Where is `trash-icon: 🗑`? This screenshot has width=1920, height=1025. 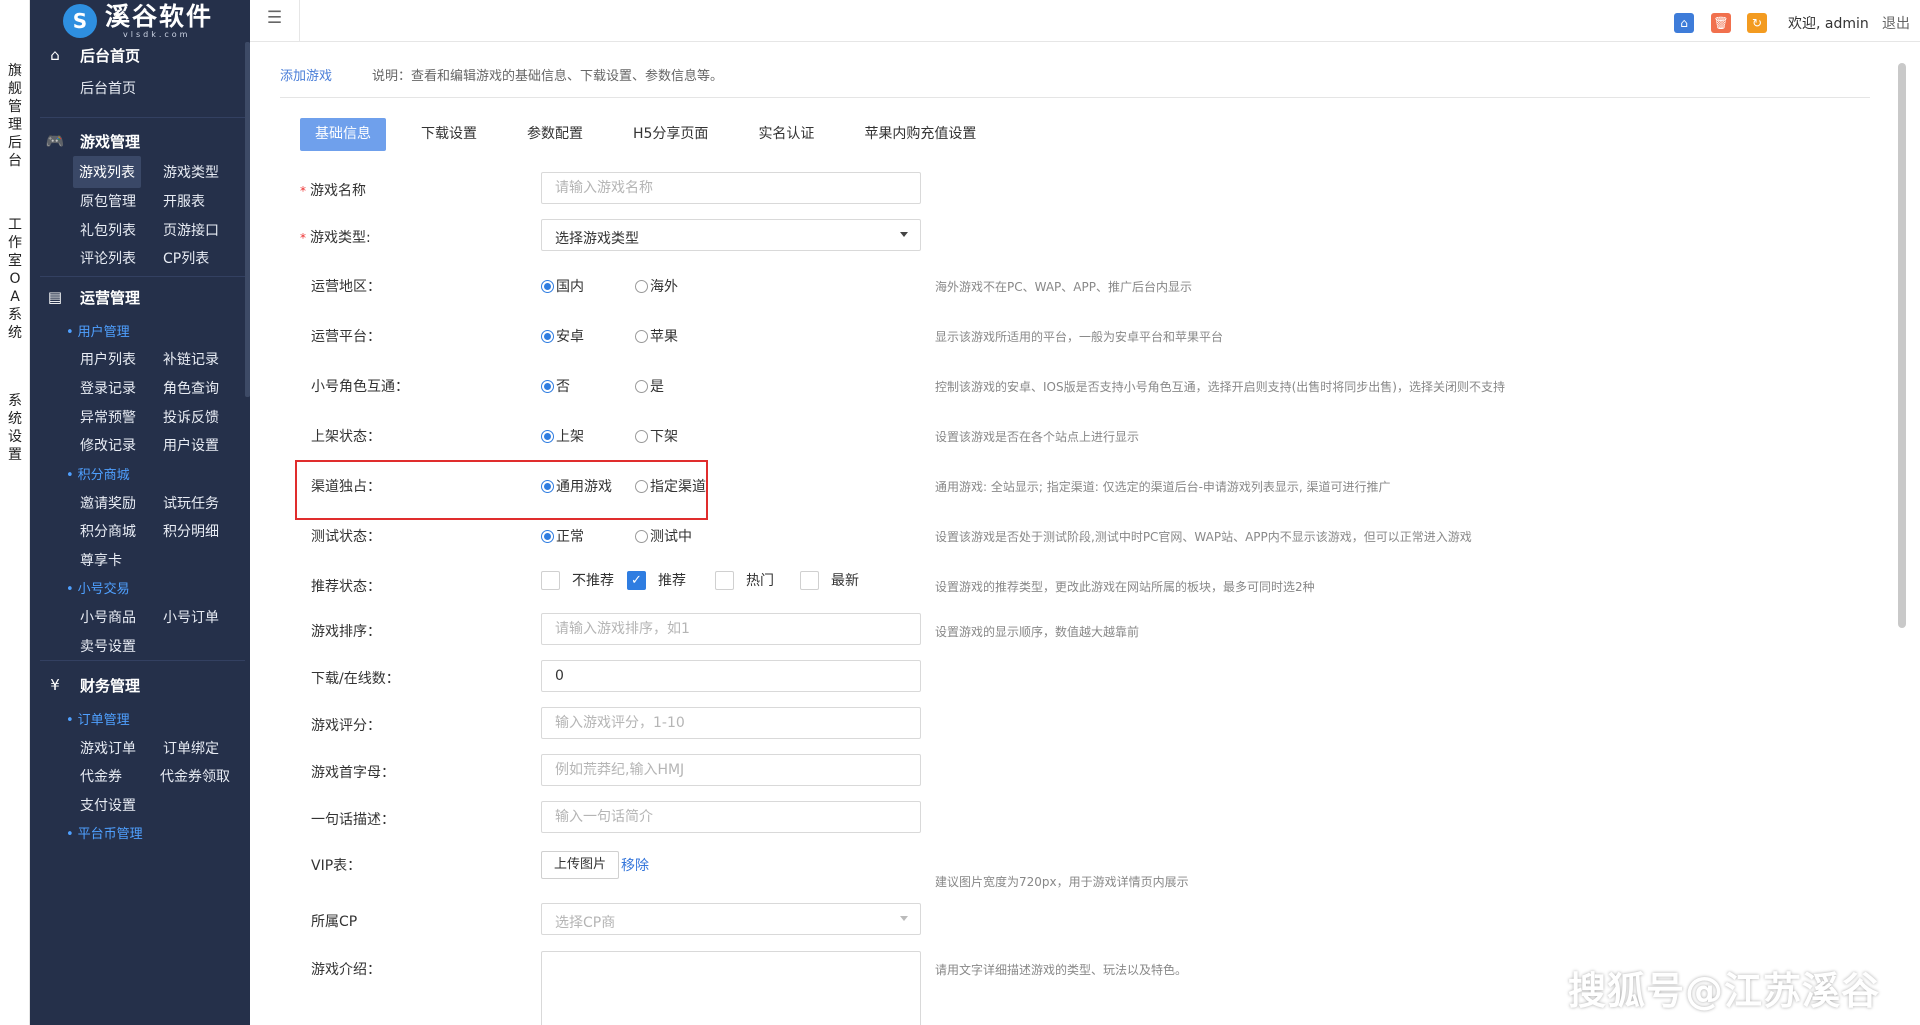 trash-icon: 🗑 is located at coordinates (1721, 23).